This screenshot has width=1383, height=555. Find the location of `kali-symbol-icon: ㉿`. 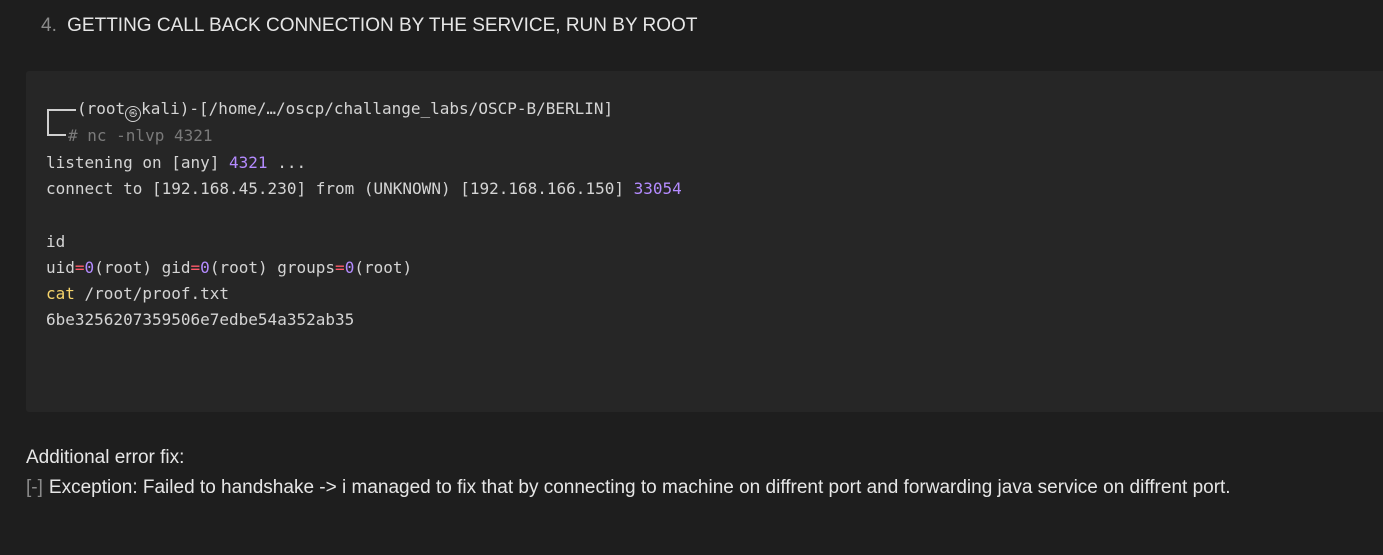

kali-symbol-icon: ㉿ is located at coordinates (133, 114).